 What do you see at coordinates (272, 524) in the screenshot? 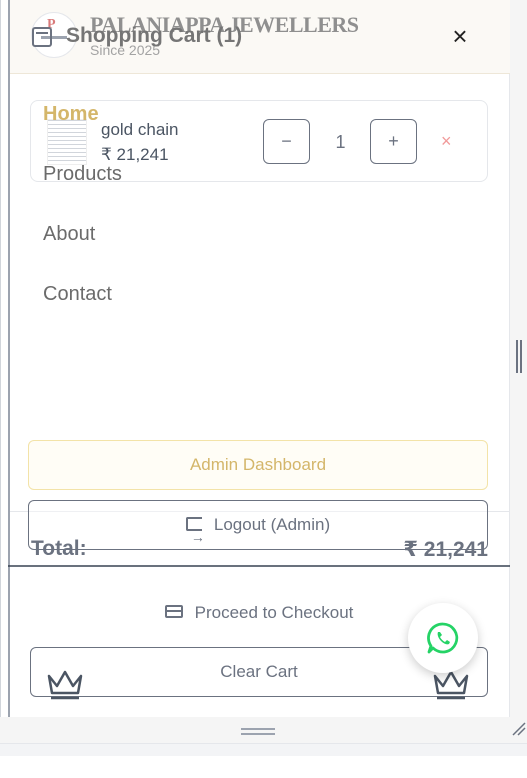
I see `logout-label: Logout (Admin)` at bounding box center [272, 524].